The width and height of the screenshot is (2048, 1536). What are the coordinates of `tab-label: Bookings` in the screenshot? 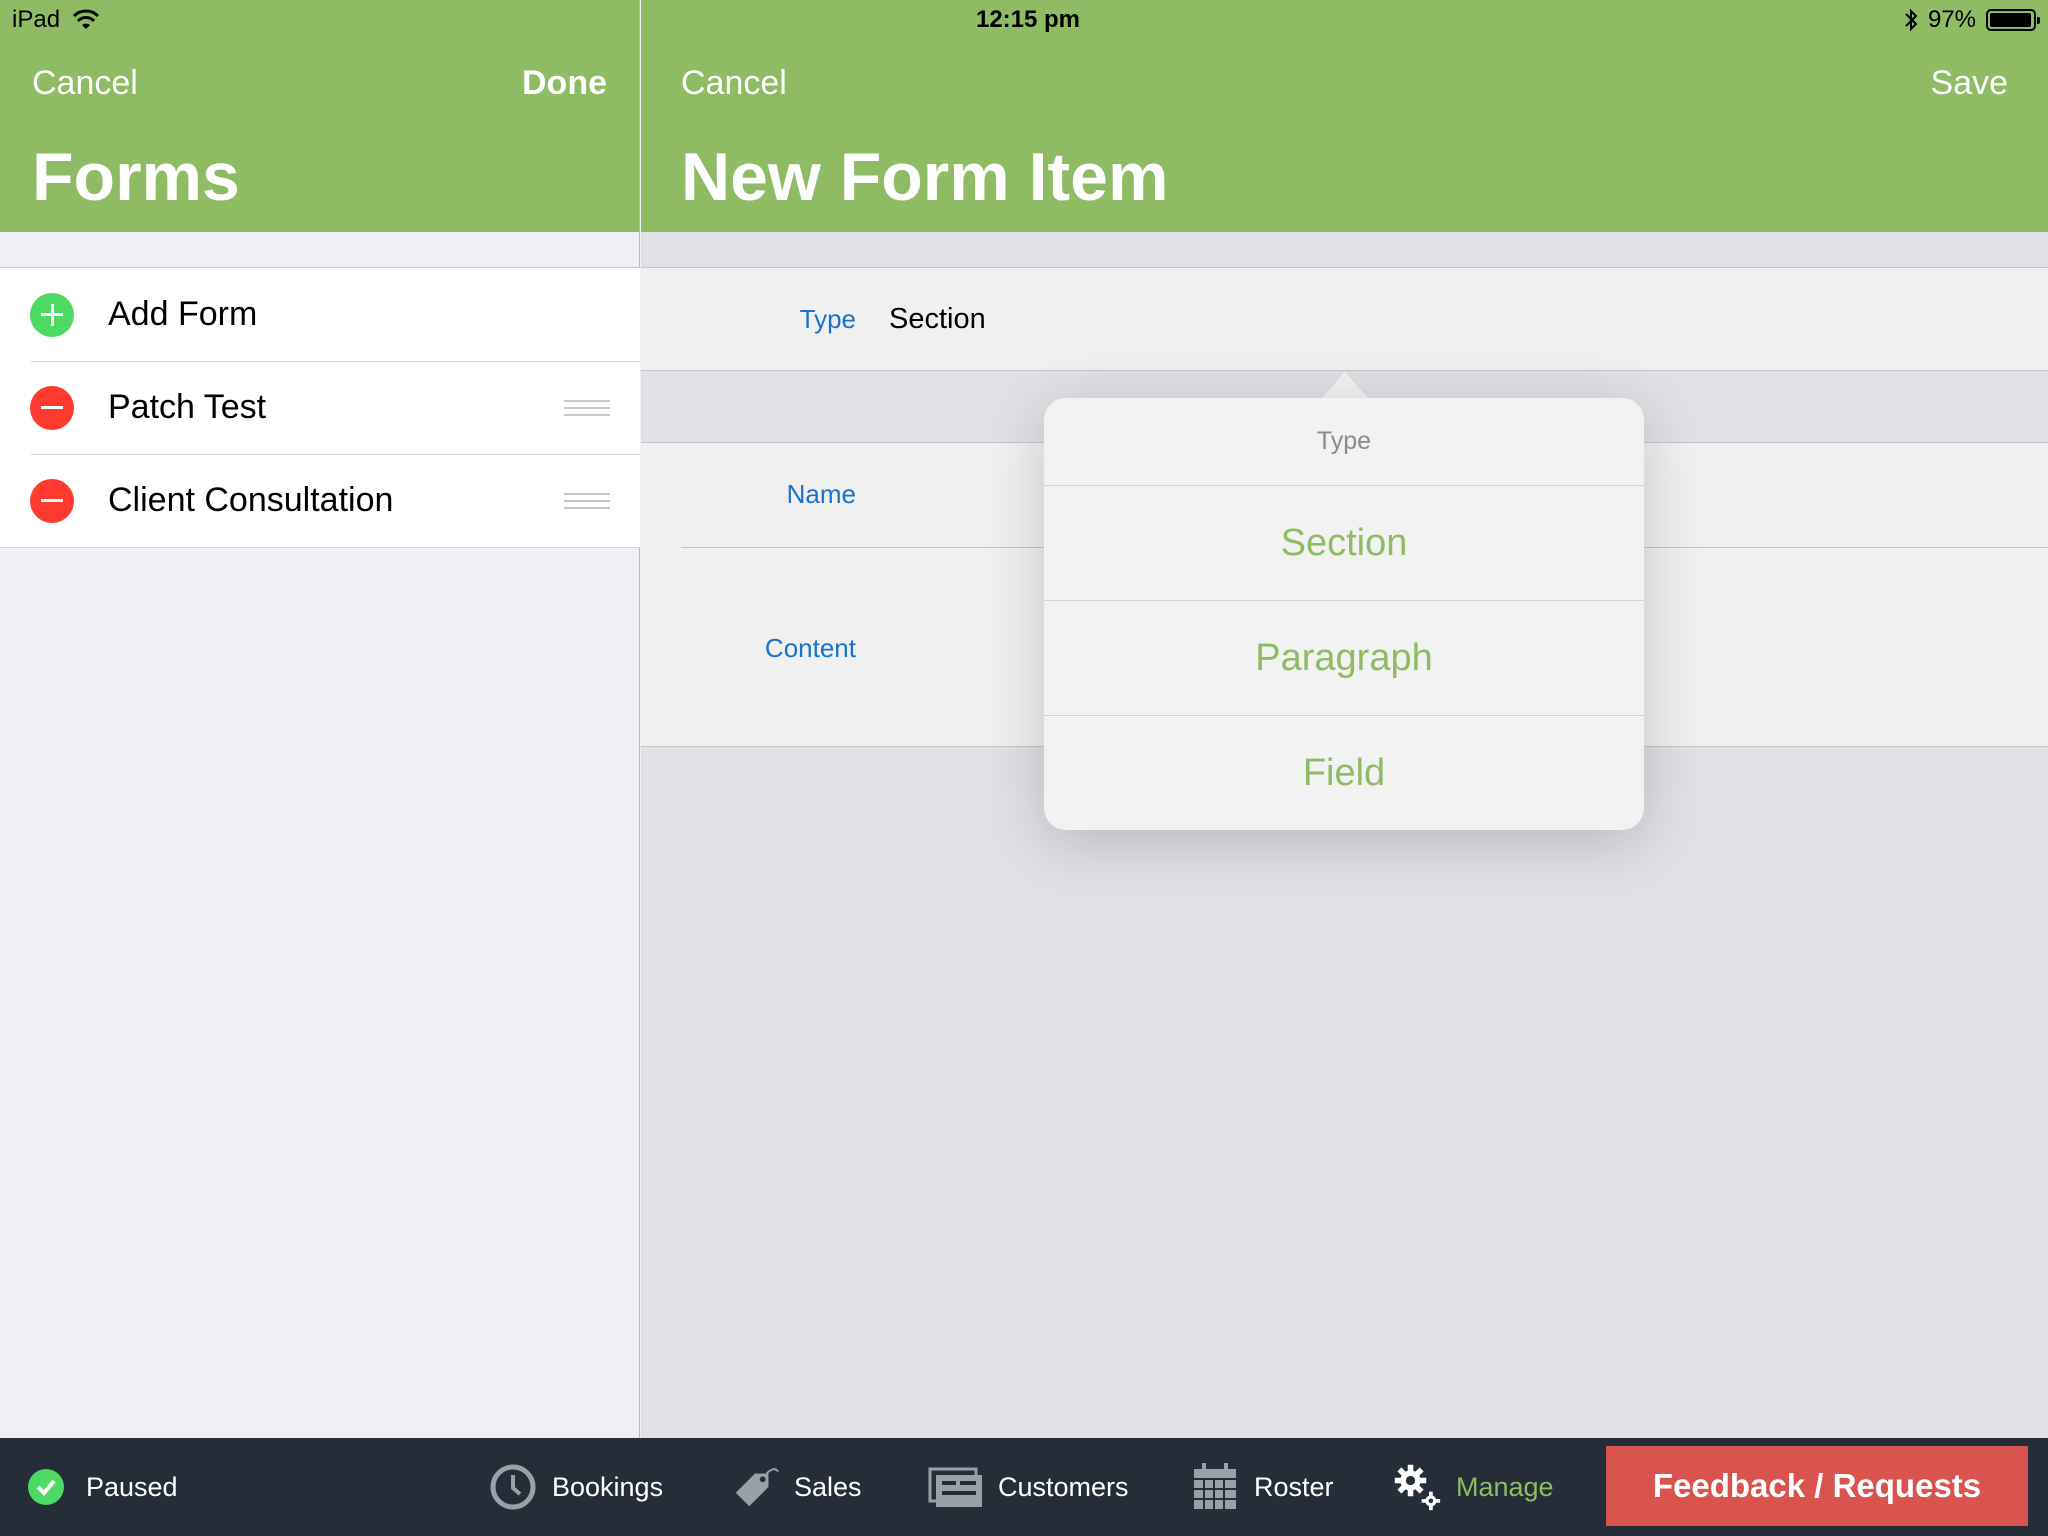 It's located at (608, 1486).